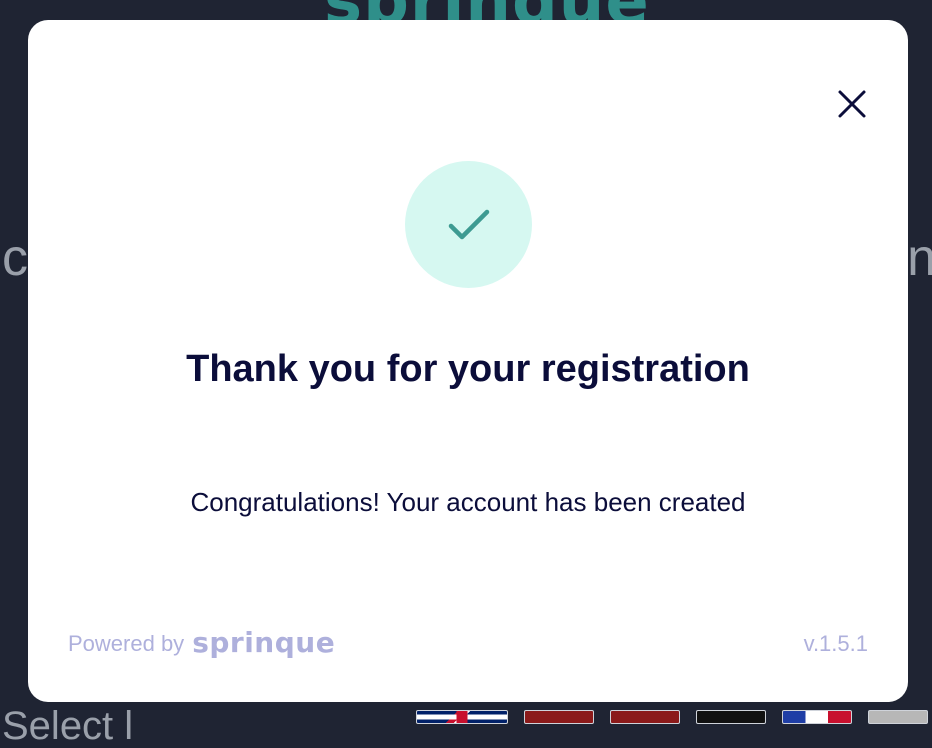 This screenshot has height=748, width=932. I want to click on version-label: v.1.5.1, so click(835, 643).